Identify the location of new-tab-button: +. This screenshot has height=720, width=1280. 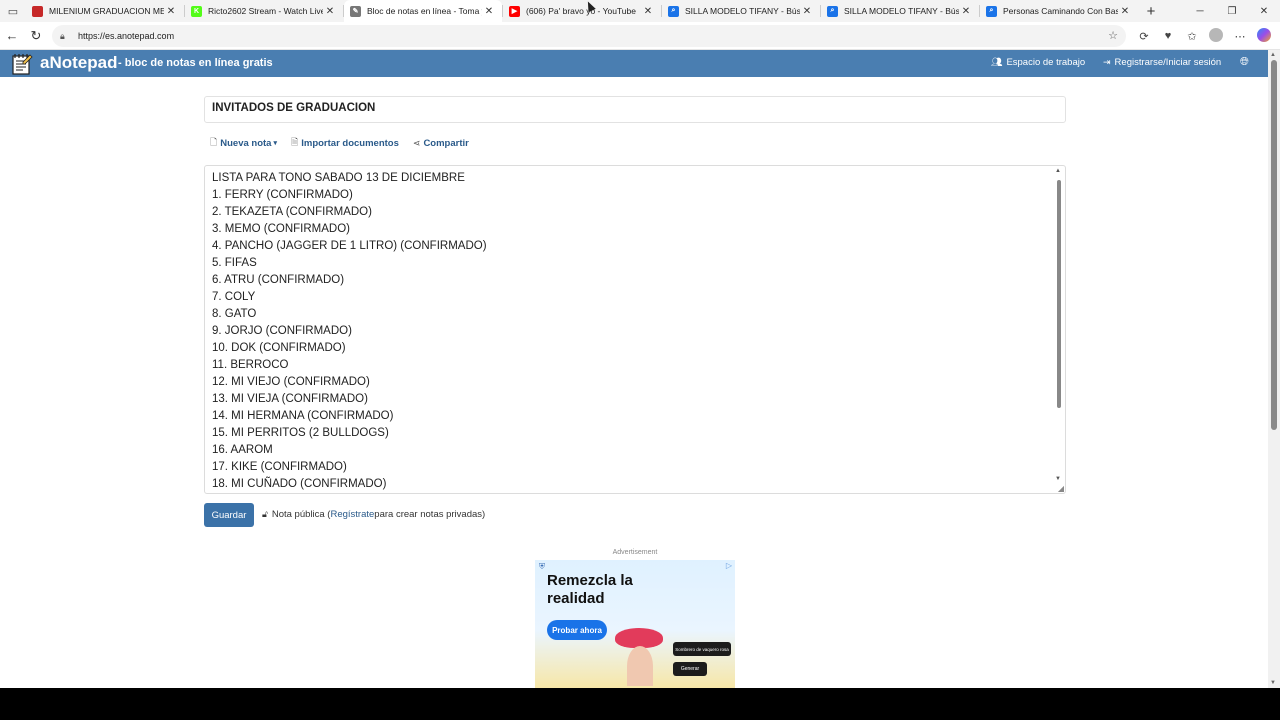
(1151, 11).